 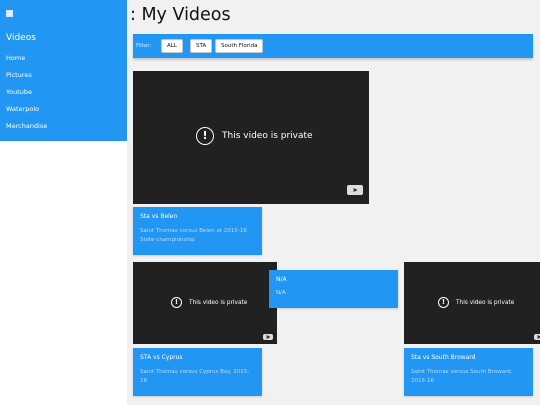 What do you see at coordinates (195, 376) in the screenshot?
I see `video-description-3: Saint Thomas versus Cyprus Bay. 2015-16` at bounding box center [195, 376].